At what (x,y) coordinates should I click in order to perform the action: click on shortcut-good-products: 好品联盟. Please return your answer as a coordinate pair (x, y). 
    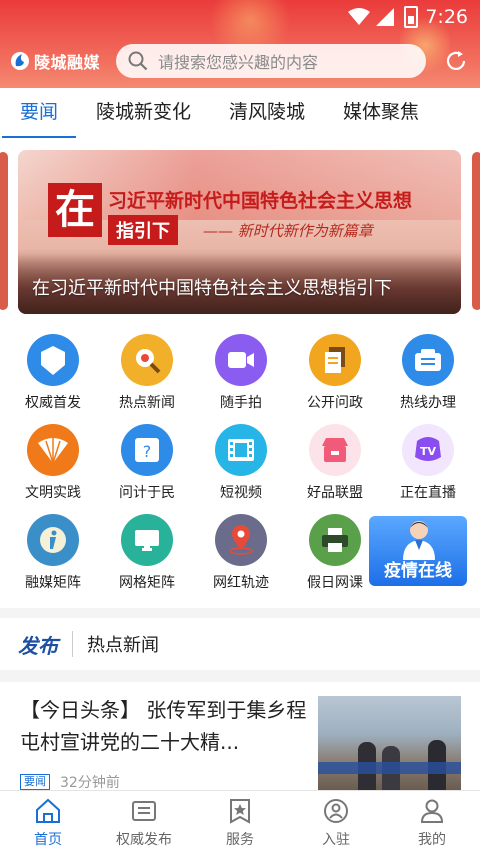
    Looking at the image, I should click on (335, 463).